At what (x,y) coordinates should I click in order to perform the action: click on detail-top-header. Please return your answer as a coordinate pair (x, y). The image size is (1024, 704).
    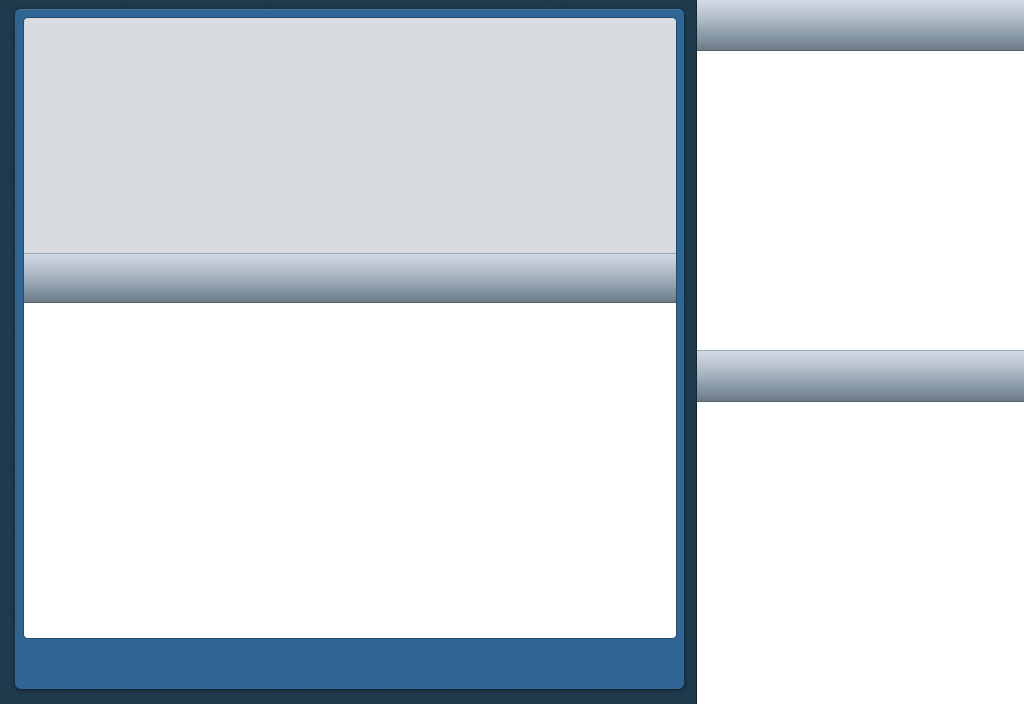
    Looking at the image, I should click on (860, 25).